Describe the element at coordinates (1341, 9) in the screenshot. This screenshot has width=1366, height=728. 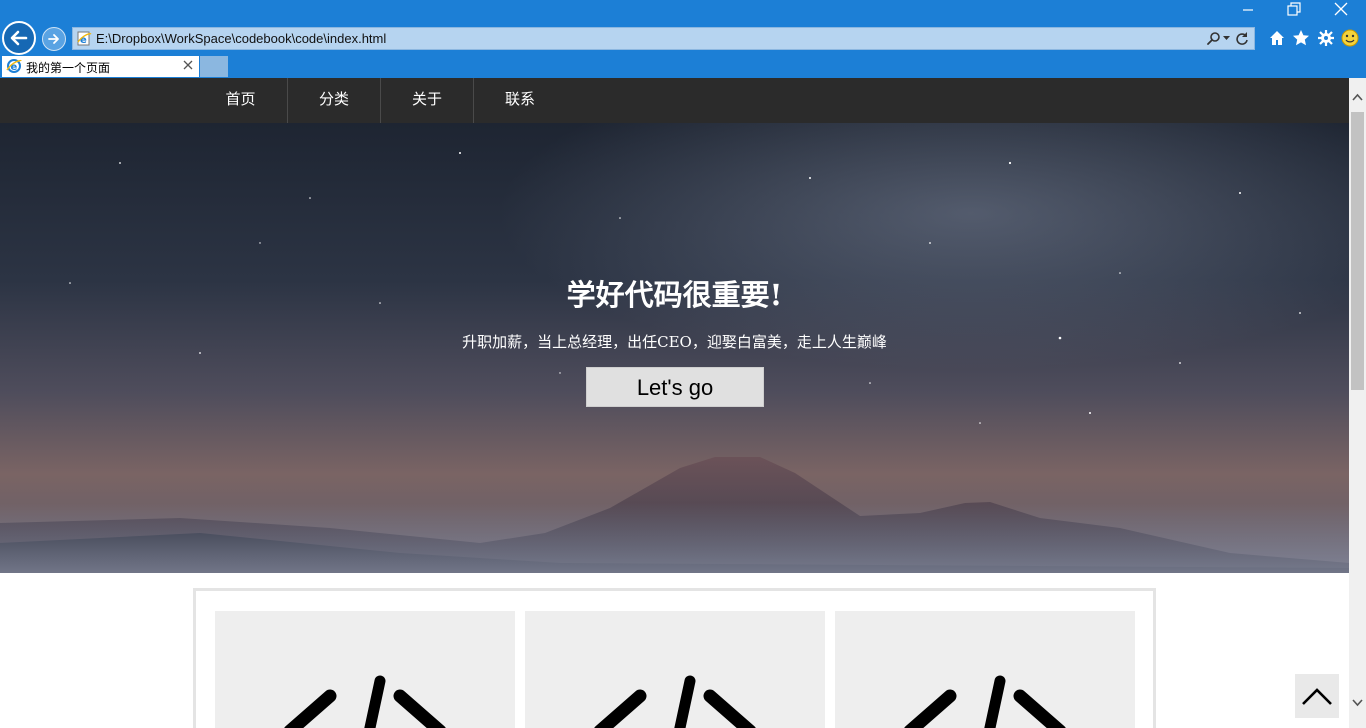
I see `close-icon` at that location.